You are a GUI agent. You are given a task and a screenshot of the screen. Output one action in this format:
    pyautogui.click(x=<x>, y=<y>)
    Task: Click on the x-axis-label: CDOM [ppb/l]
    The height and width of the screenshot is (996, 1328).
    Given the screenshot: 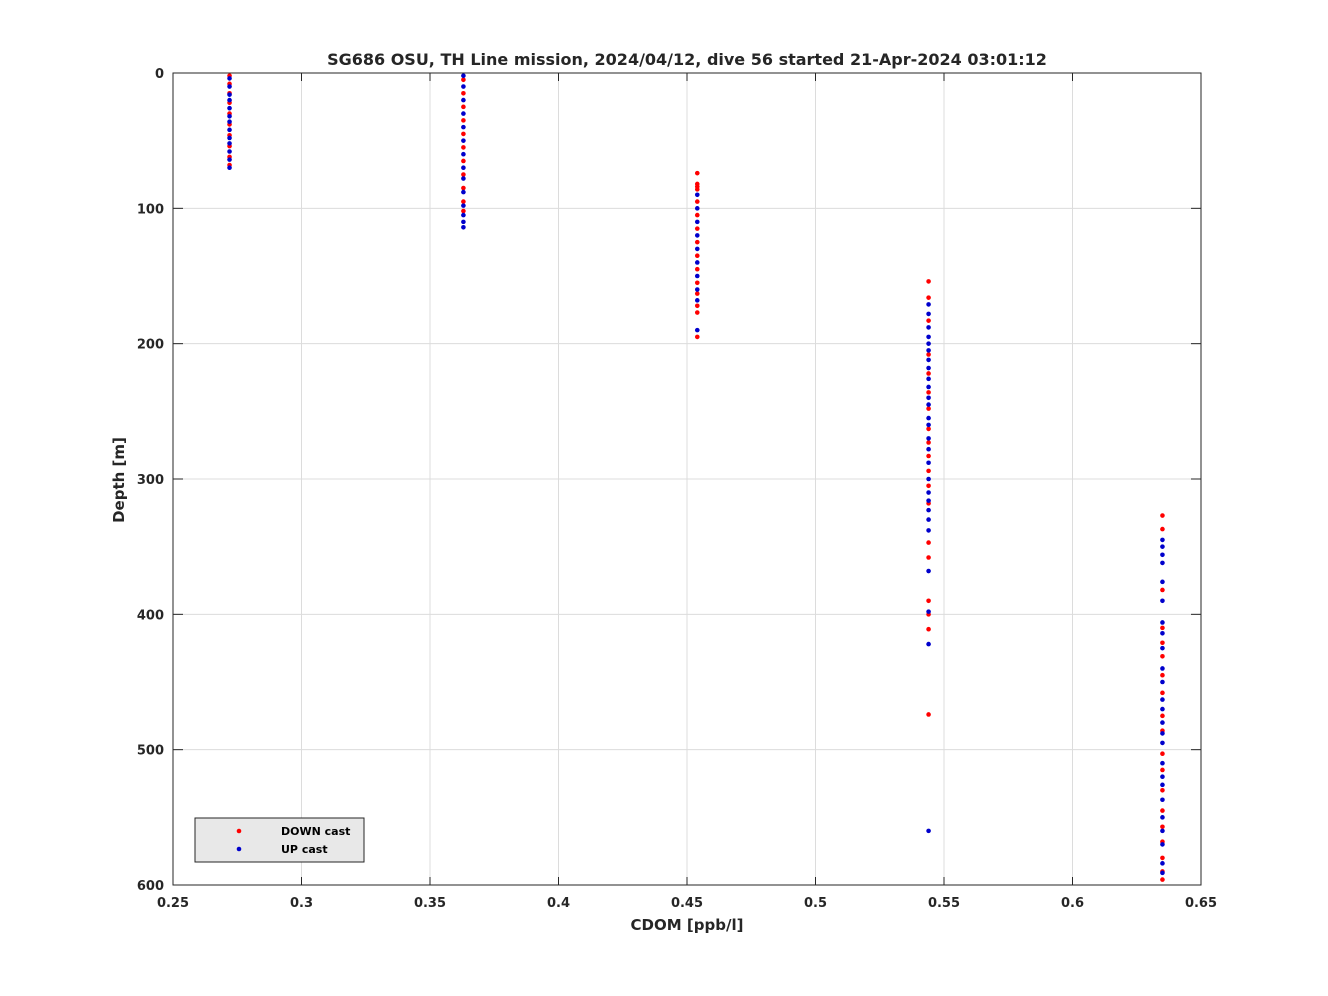 What is the action you would take?
    pyautogui.click(x=687, y=925)
    